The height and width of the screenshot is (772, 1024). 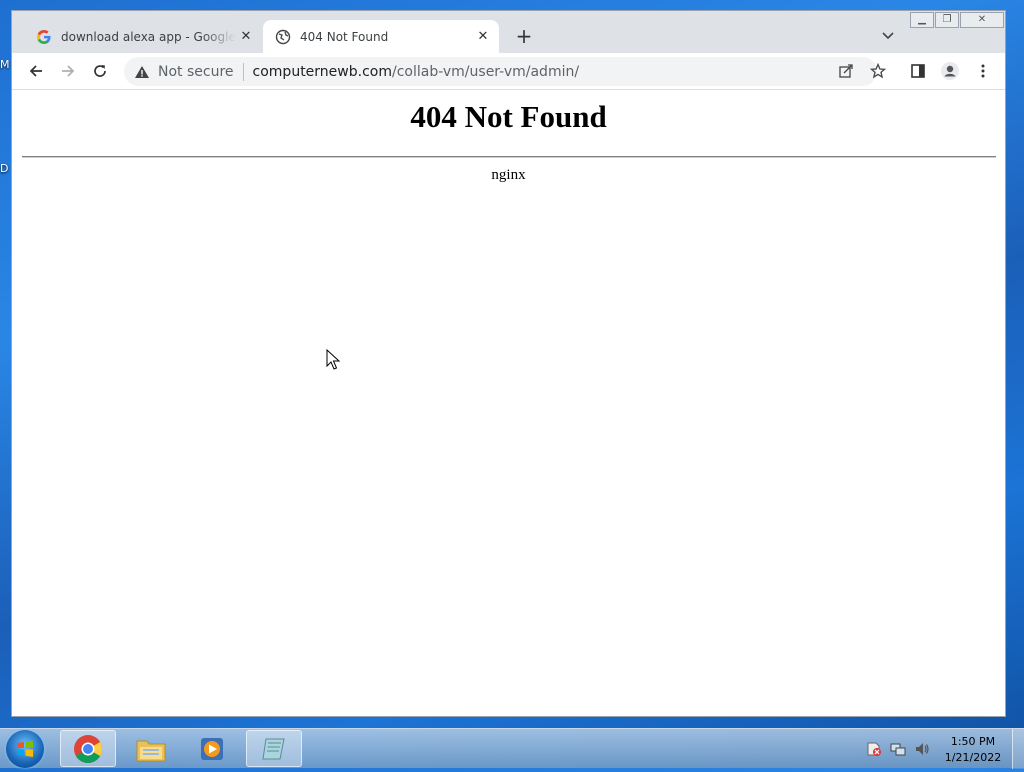 I want to click on desktop-icon-label: M, so click(x=5, y=64).